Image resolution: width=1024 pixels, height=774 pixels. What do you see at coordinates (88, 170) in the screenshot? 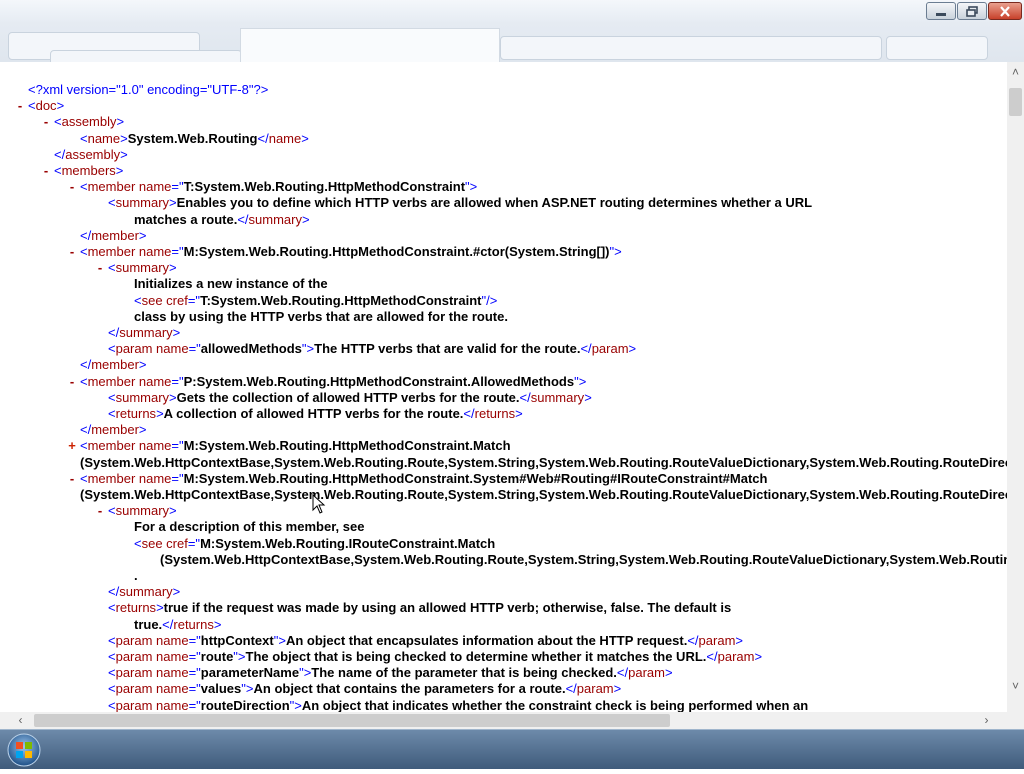
I see `xml-tag: members` at bounding box center [88, 170].